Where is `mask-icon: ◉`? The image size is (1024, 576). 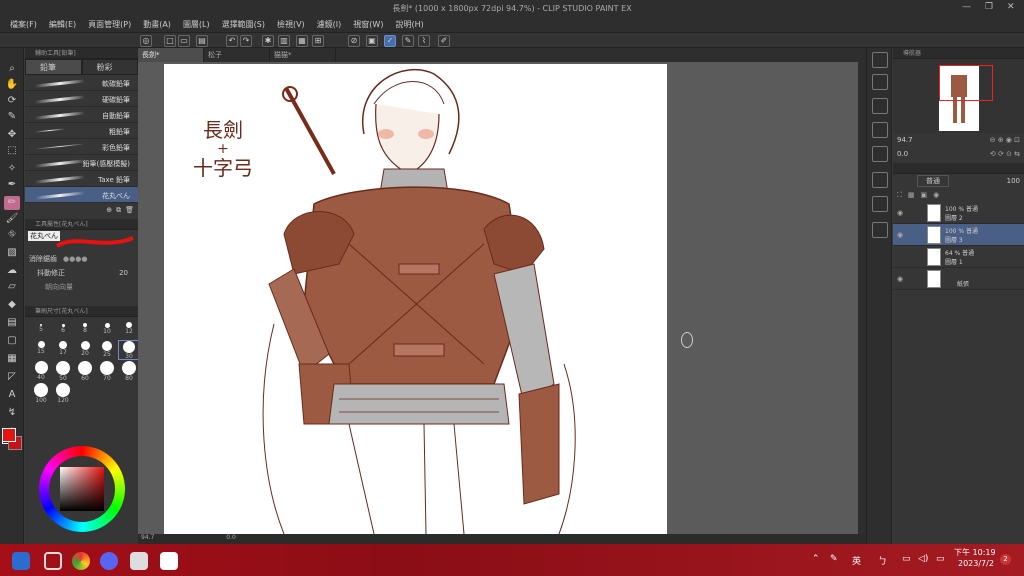 mask-icon: ◉ is located at coordinates (936, 195).